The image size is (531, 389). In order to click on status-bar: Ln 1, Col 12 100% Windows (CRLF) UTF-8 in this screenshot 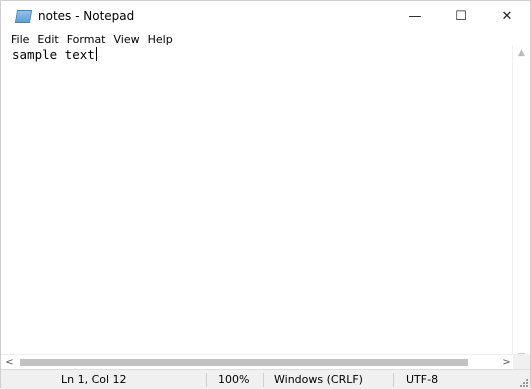, I will do `click(265, 379)`.